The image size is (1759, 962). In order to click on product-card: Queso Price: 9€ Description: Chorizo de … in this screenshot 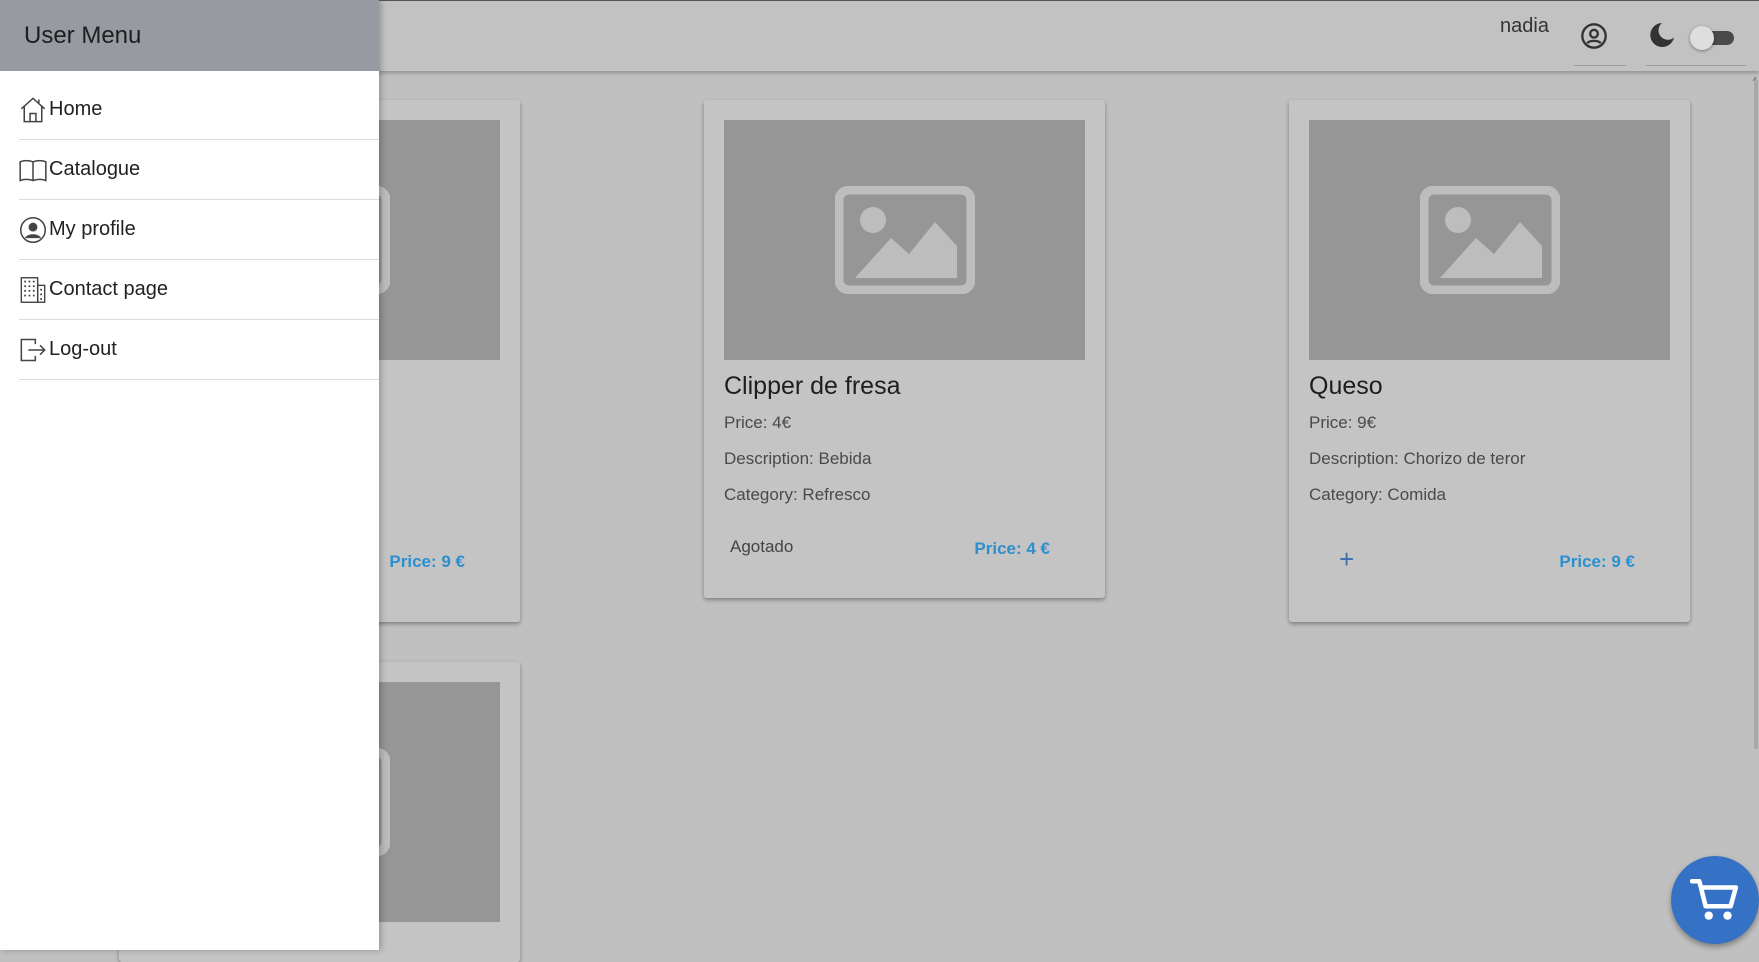, I will do `click(1489, 361)`.